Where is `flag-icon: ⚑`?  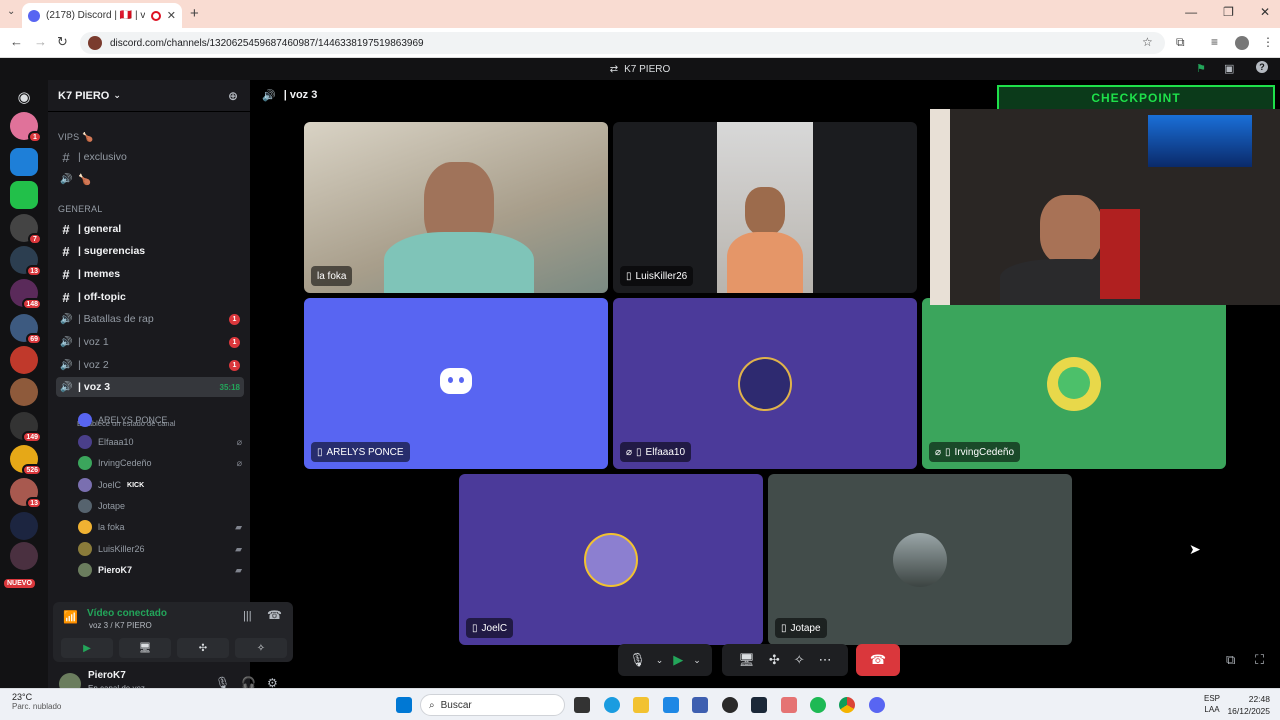 flag-icon: ⚑ is located at coordinates (1201, 68).